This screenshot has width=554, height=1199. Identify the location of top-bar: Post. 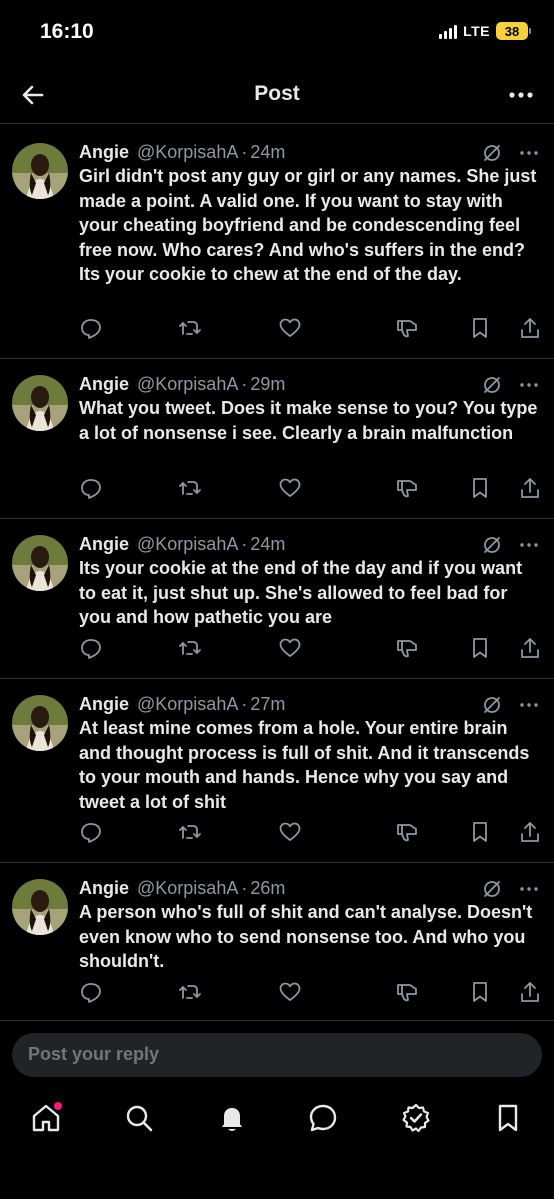
(277, 95).